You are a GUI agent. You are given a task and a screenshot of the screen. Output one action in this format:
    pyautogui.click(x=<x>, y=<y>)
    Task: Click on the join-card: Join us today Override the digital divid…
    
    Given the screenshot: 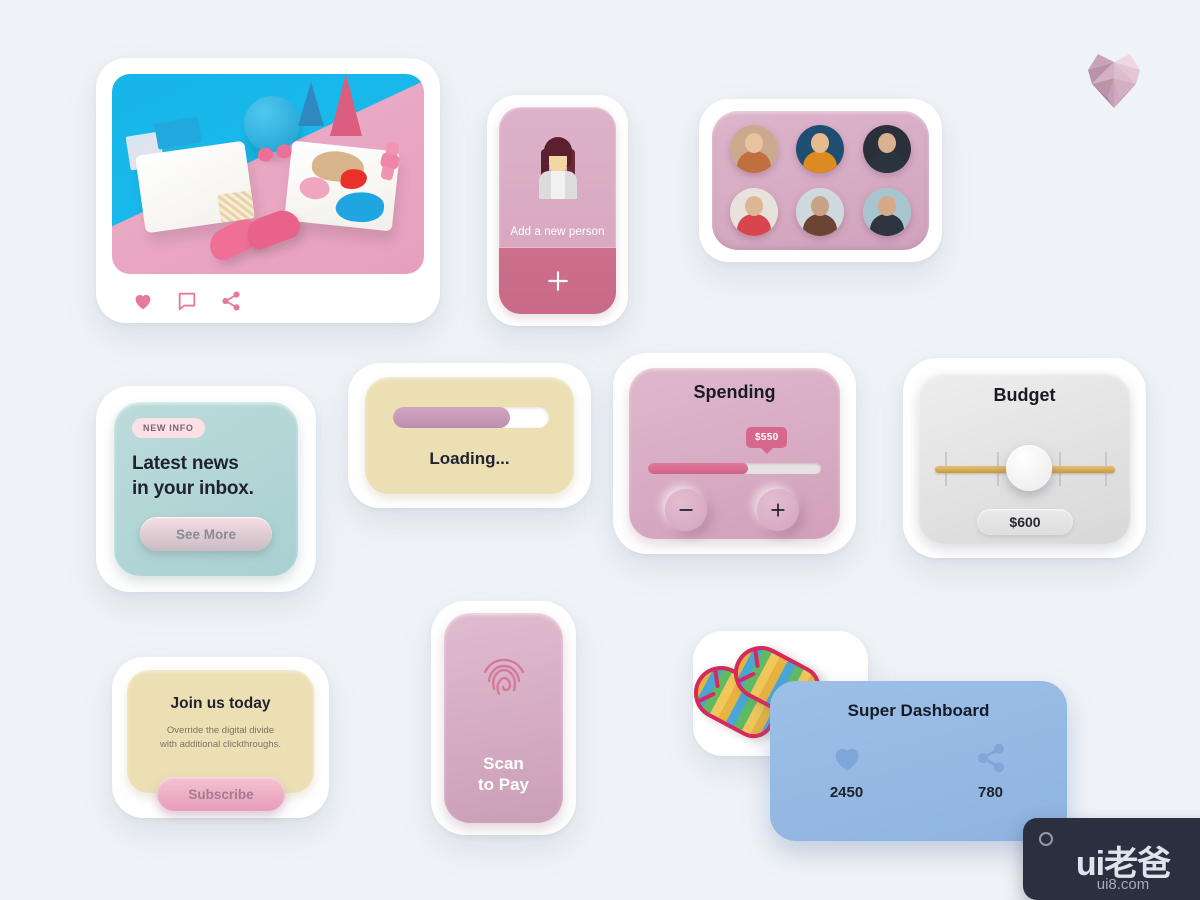 What is the action you would take?
    pyautogui.click(x=220, y=737)
    